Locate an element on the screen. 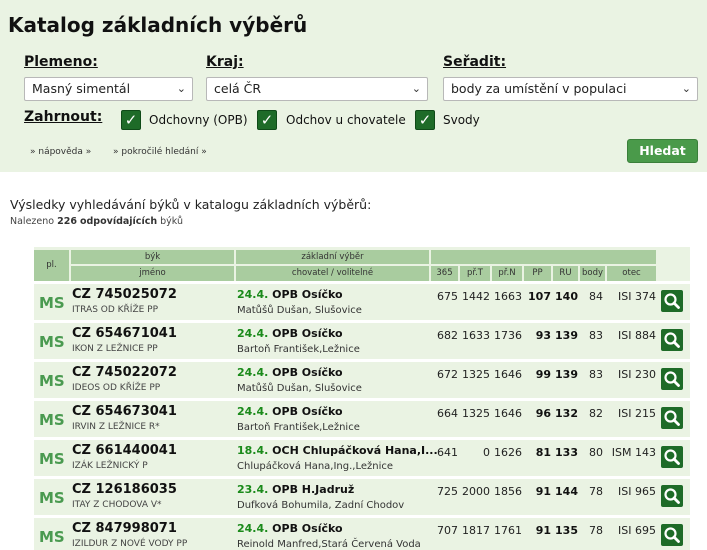 The height and width of the screenshot is (550, 707). stat-prt: 1633 is located at coordinates (476, 335).